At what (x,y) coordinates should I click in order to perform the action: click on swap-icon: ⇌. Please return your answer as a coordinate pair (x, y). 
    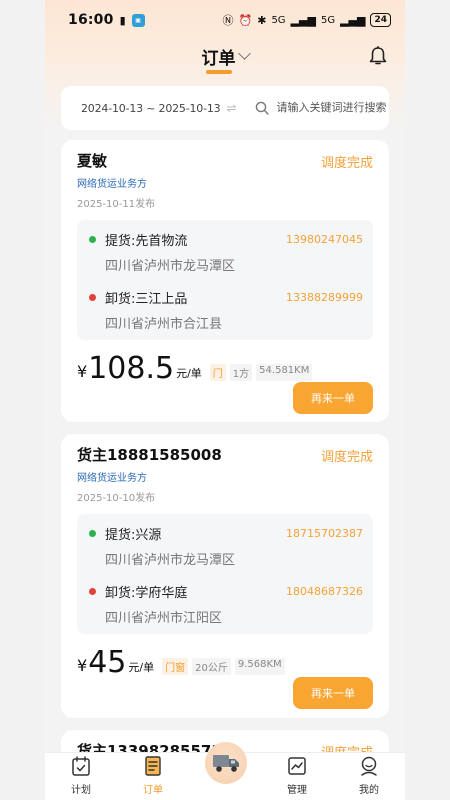
    Looking at the image, I should click on (231, 108).